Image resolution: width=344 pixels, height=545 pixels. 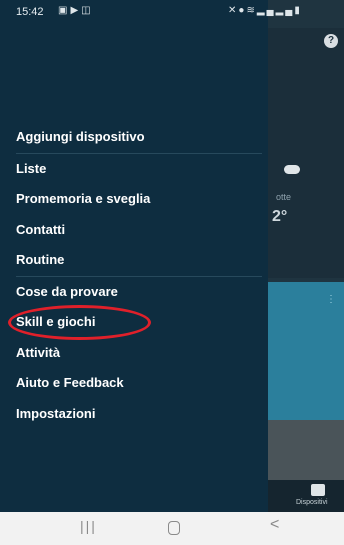 What do you see at coordinates (280, 216) in the screenshot?
I see `temperature-value: 2°` at bounding box center [280, 216].